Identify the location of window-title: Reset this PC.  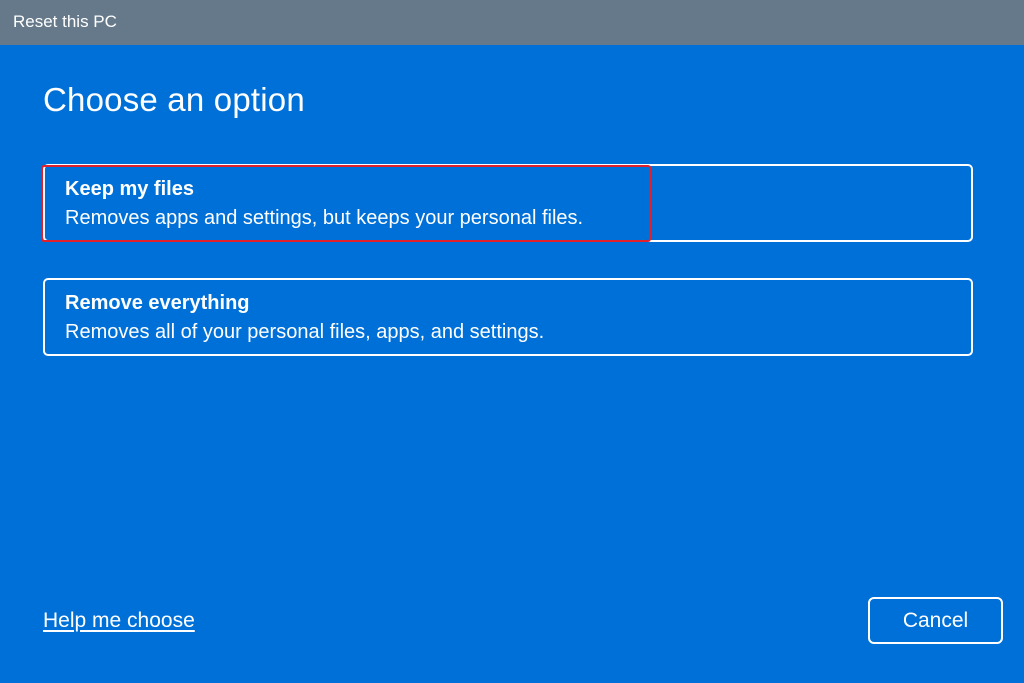
(65, 21).